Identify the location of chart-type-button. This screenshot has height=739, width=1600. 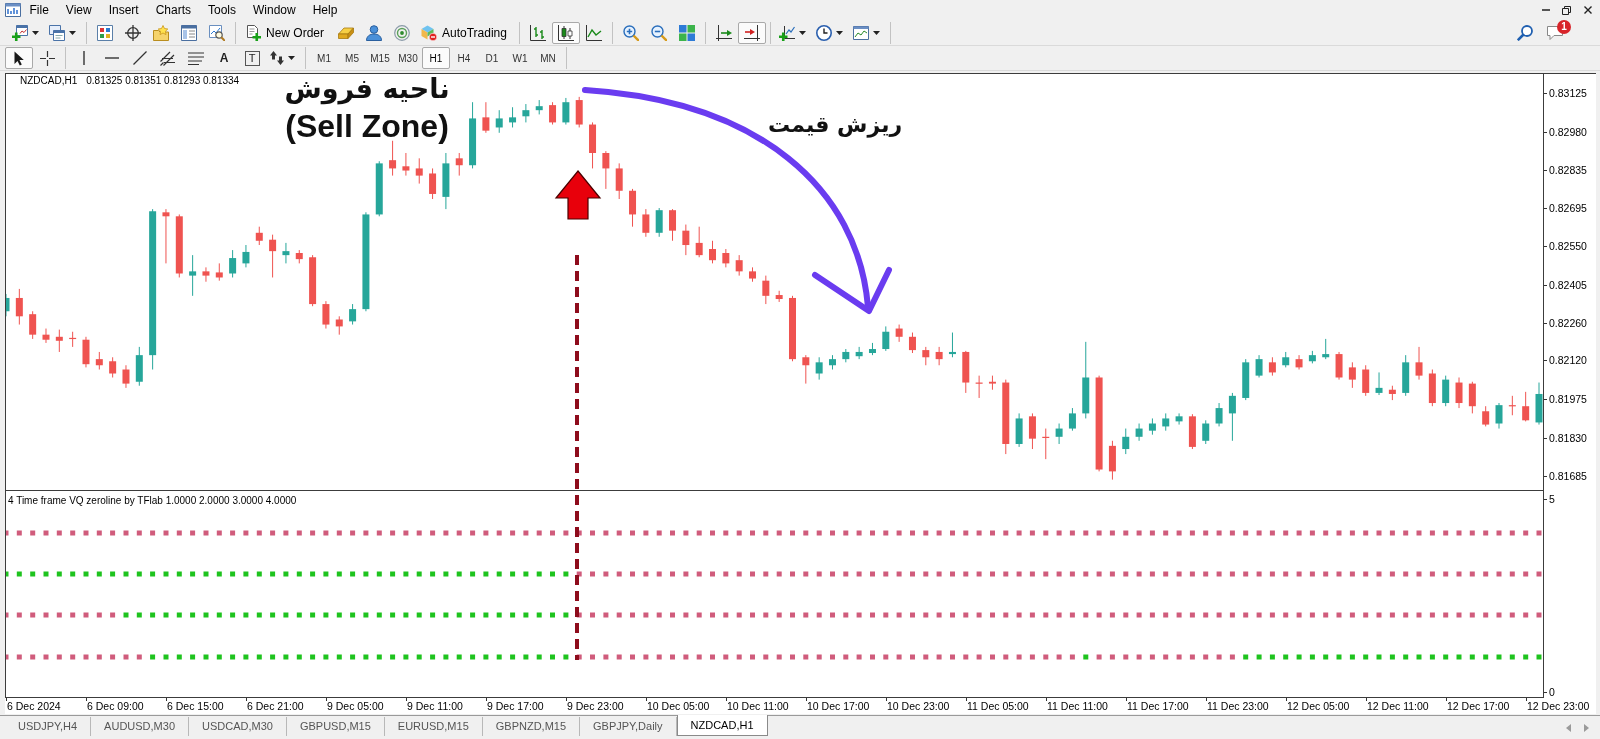
(565, 32).